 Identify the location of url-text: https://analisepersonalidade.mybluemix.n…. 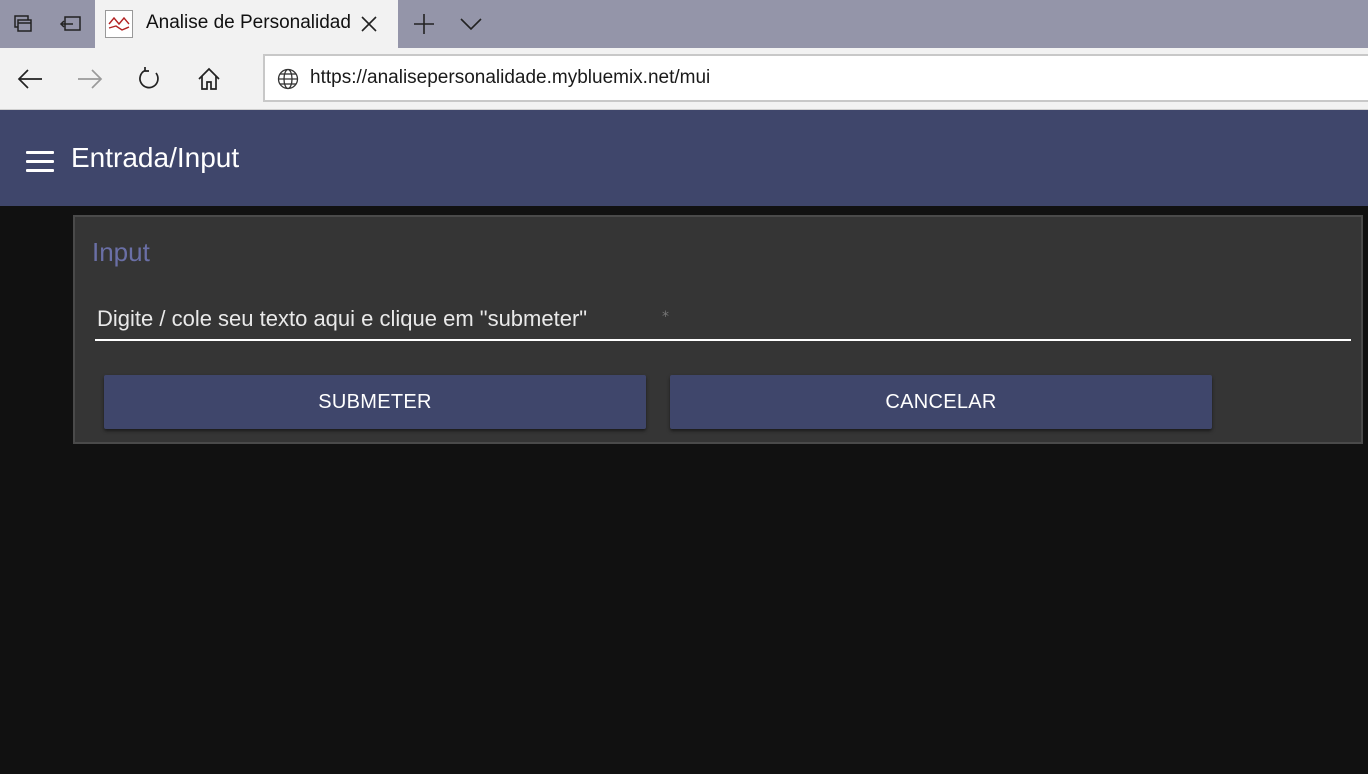
(510, 78).